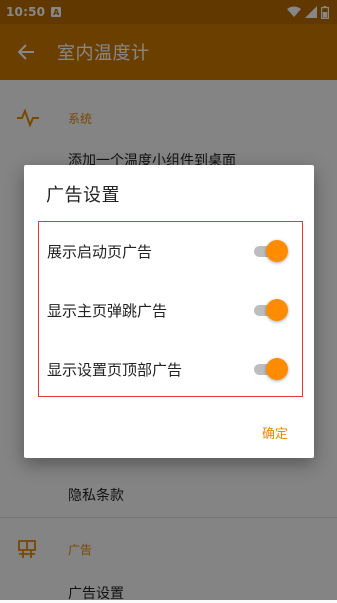 Image resolution: width=337 pixels, height=603 pixels. What do you see at coordinates (170, 251) in the screenshot?
I see `option-row-splash-ad: 展示启动页广告` at bounding box center [170, 251].